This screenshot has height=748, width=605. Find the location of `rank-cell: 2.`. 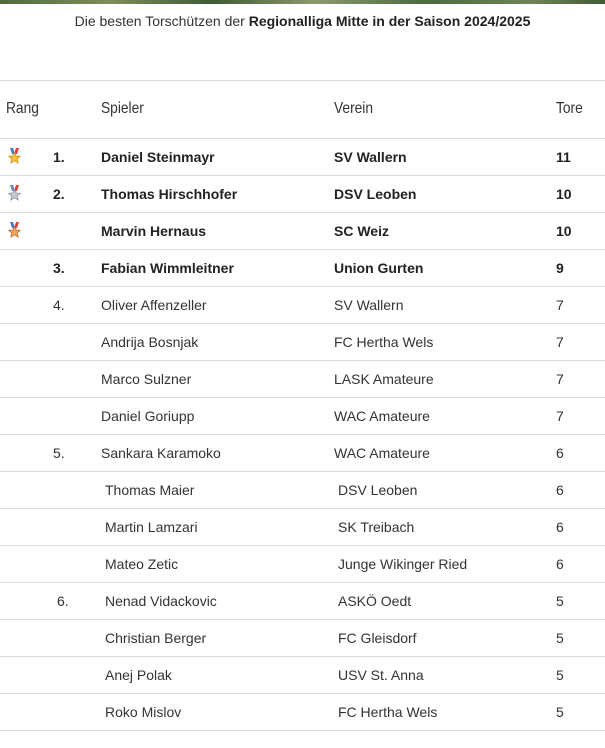

rank-cell: 2. is located at coordinates (59, 194).